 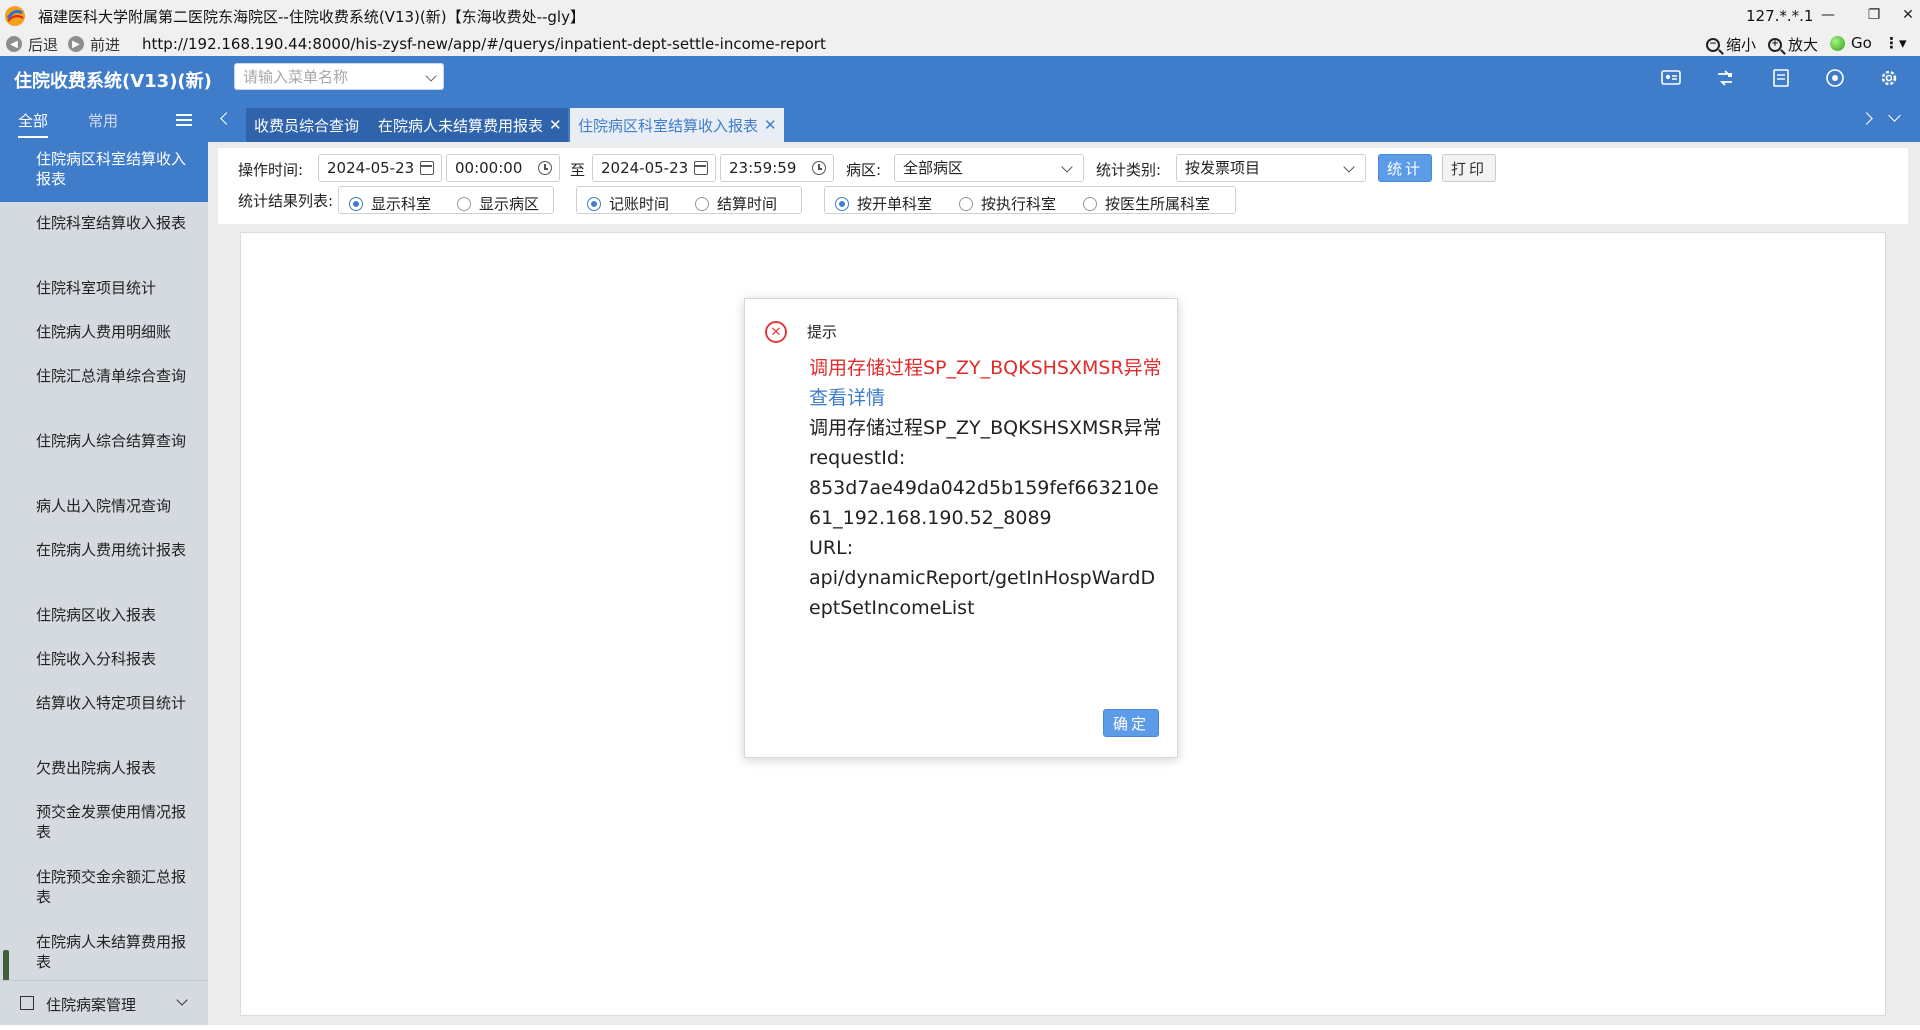 What do you see at coordinates (864, 170) in the screenshot?
I see `ward-label: 病区:` at bounding box center [864, 170].